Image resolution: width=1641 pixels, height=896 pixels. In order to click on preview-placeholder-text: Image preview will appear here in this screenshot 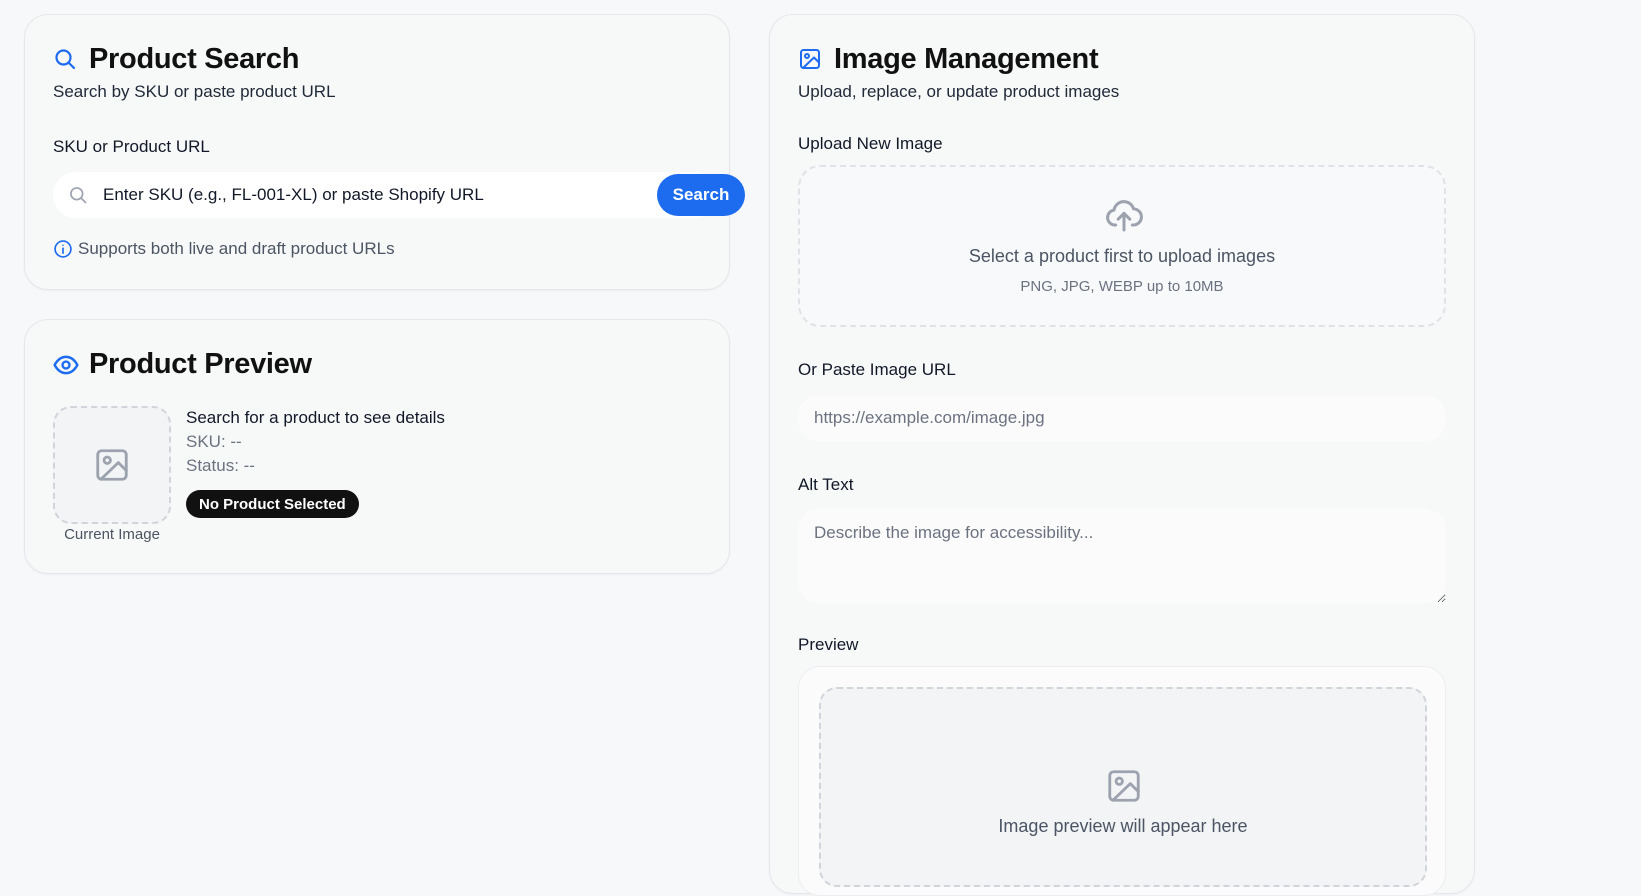, I will do `click(1123, 826)`.